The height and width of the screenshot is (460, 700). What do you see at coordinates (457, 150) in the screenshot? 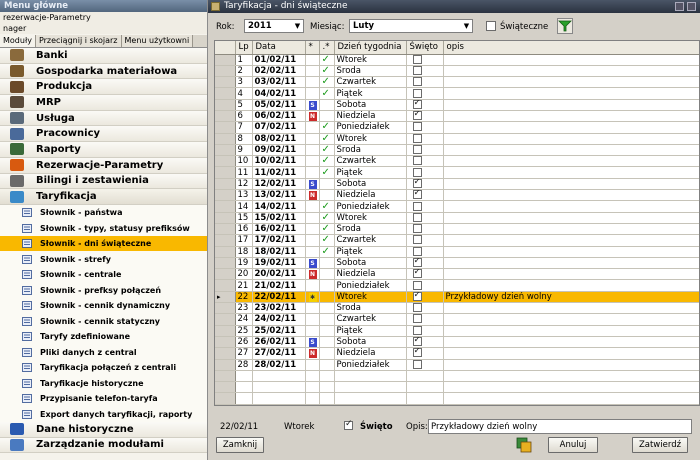
I see `table-row: 9 09/02/11 ✓ Środa` at bounding box center [457, 150].